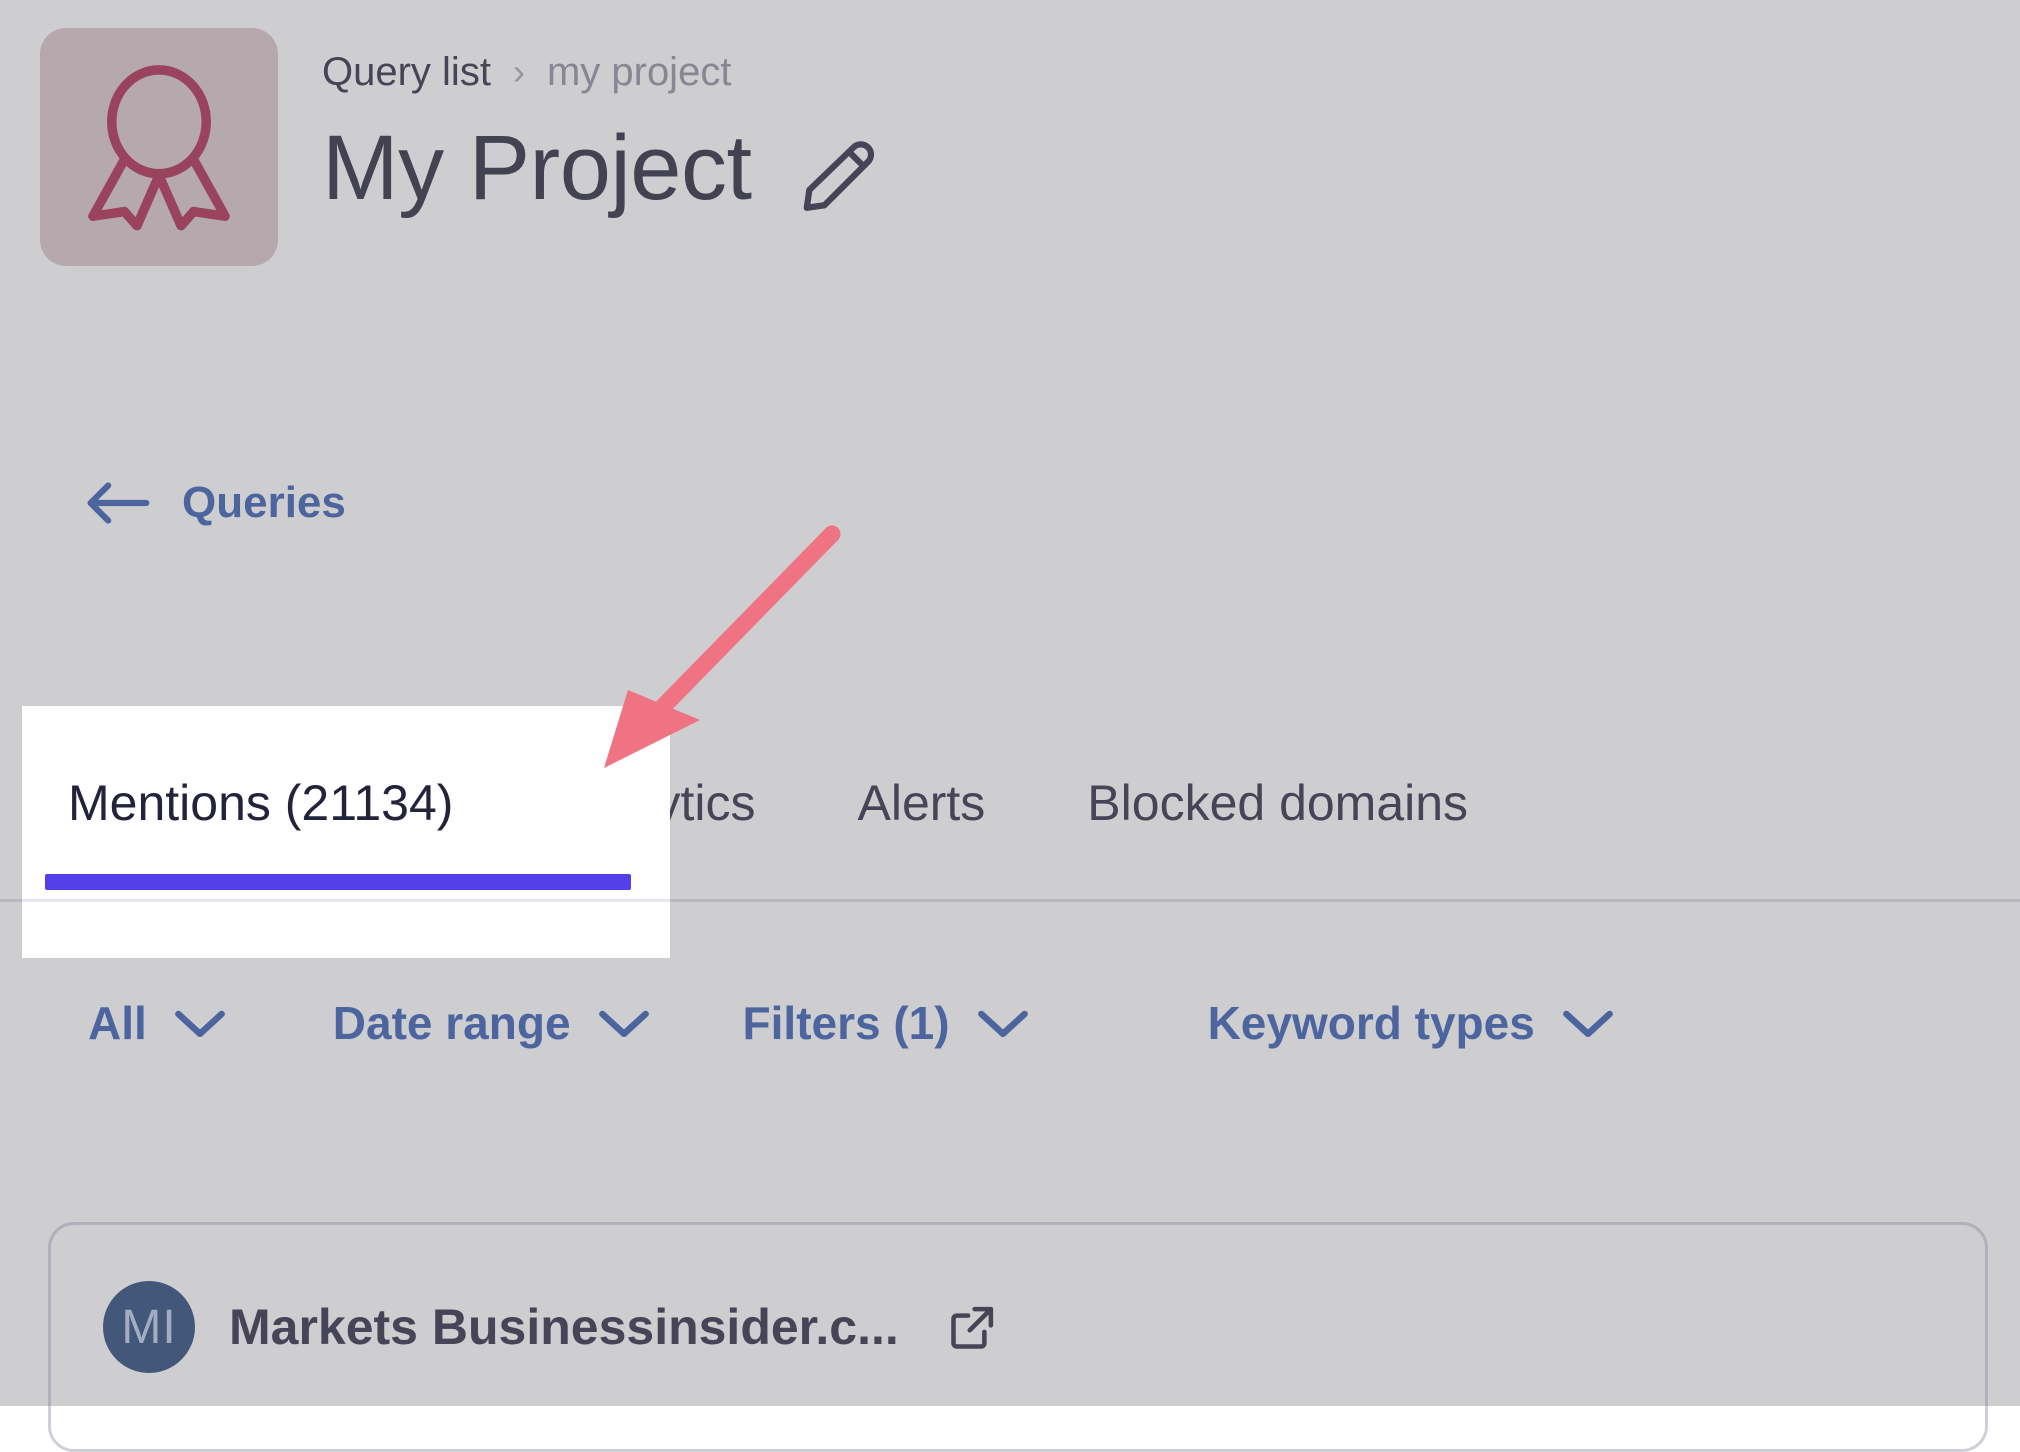 This screenshot has width=2020, height=1452. I want to click on award-ribbon-icon, so click(159, 147).